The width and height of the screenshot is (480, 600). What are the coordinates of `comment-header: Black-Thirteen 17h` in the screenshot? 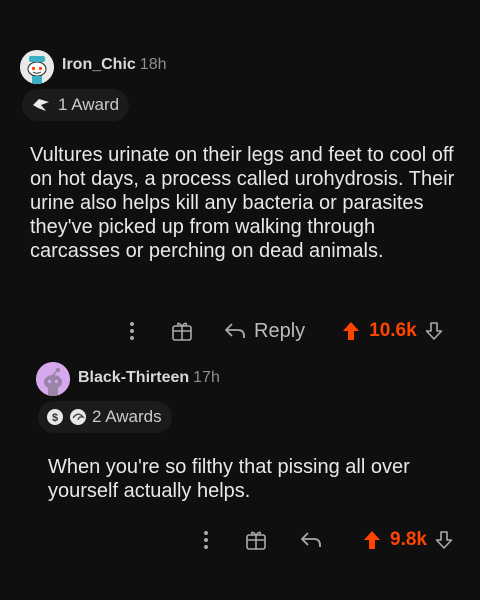 It's located at (149, 378).